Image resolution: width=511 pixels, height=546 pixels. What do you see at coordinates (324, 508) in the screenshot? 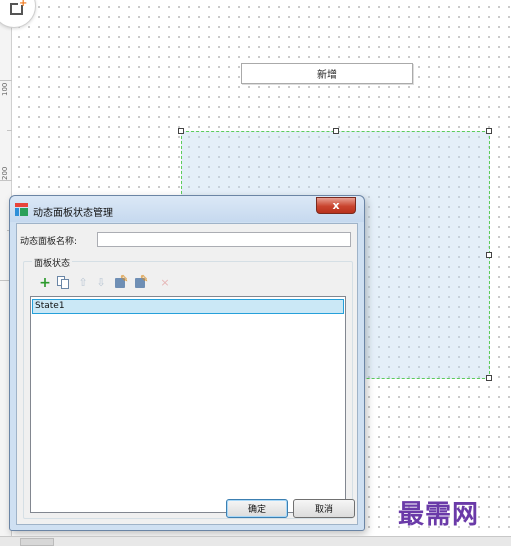
I see `cancel-button: 取消` at bounding box center [324, 508].